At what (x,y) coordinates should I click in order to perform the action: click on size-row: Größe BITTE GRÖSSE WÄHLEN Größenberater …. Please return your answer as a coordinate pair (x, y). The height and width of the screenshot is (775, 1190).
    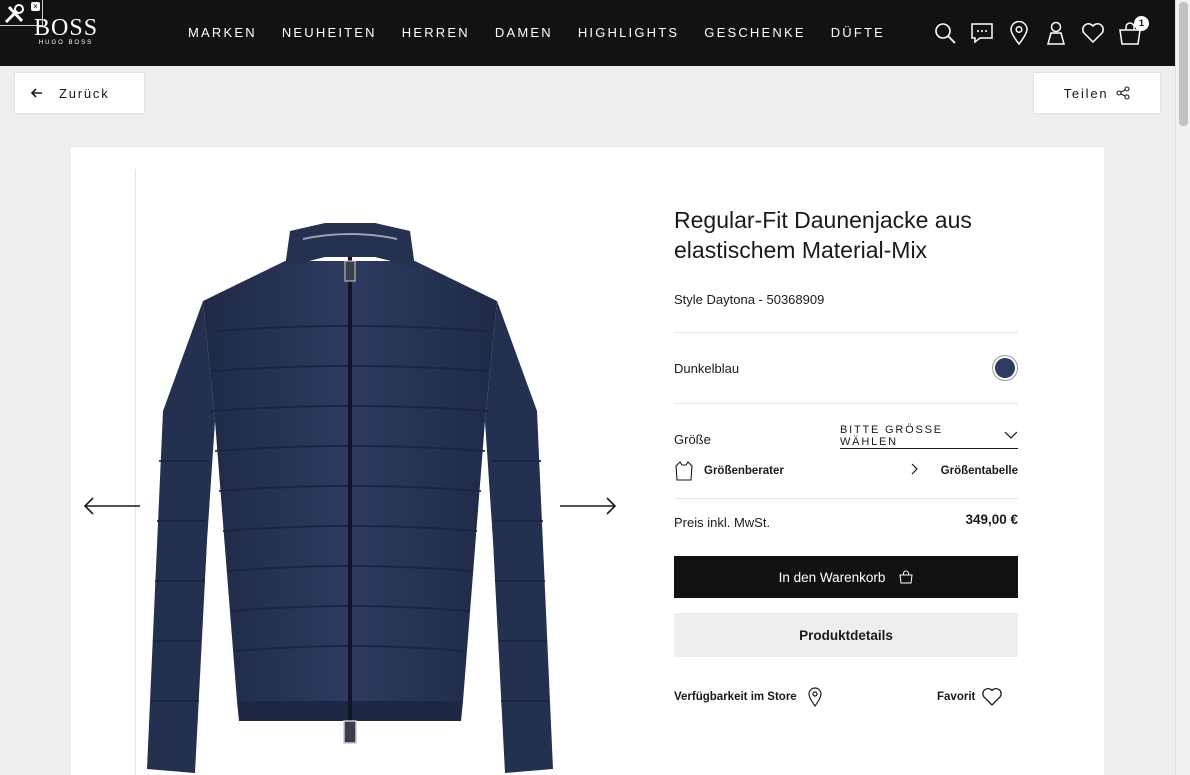
    Looking at the image, I should click on (846, 451).